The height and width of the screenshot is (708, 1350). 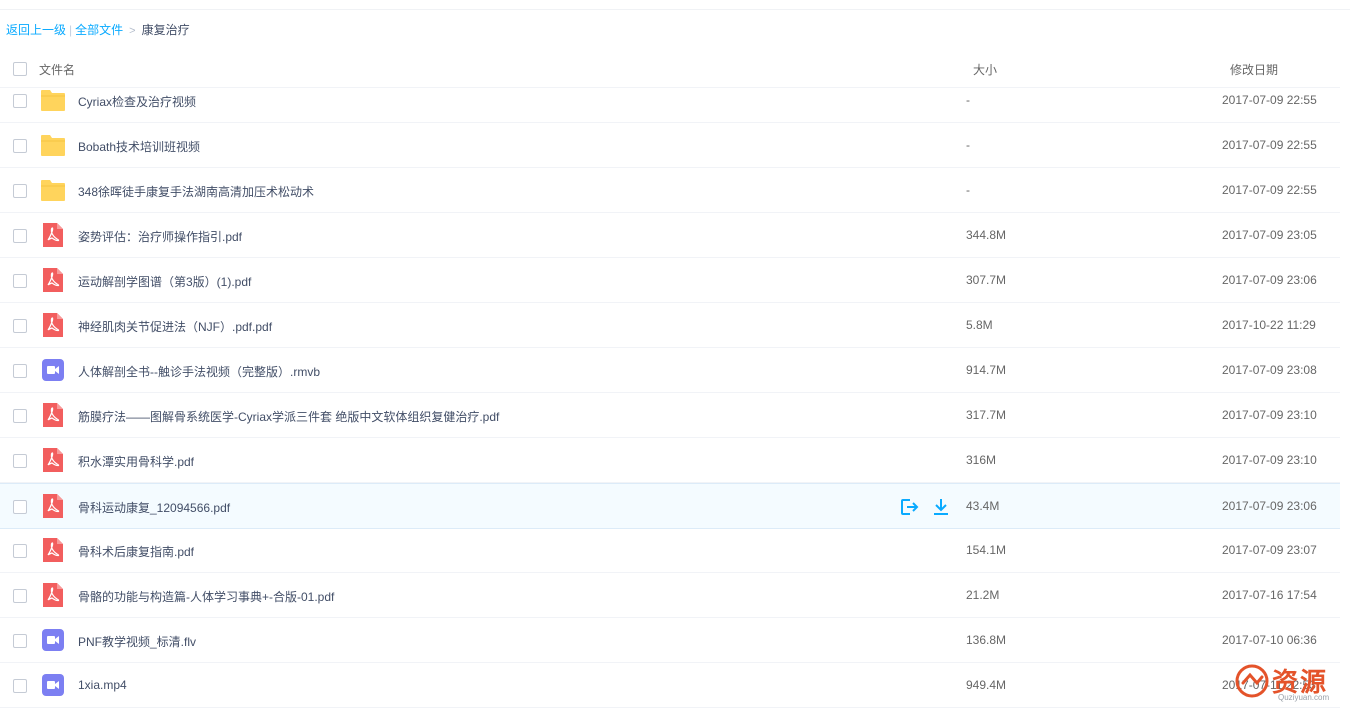 I want to click on file-row: 348徐晖徒手康复手法湖南高清加压术松动术 - 2017-07-09 22:55, so click(x=670, y=190).